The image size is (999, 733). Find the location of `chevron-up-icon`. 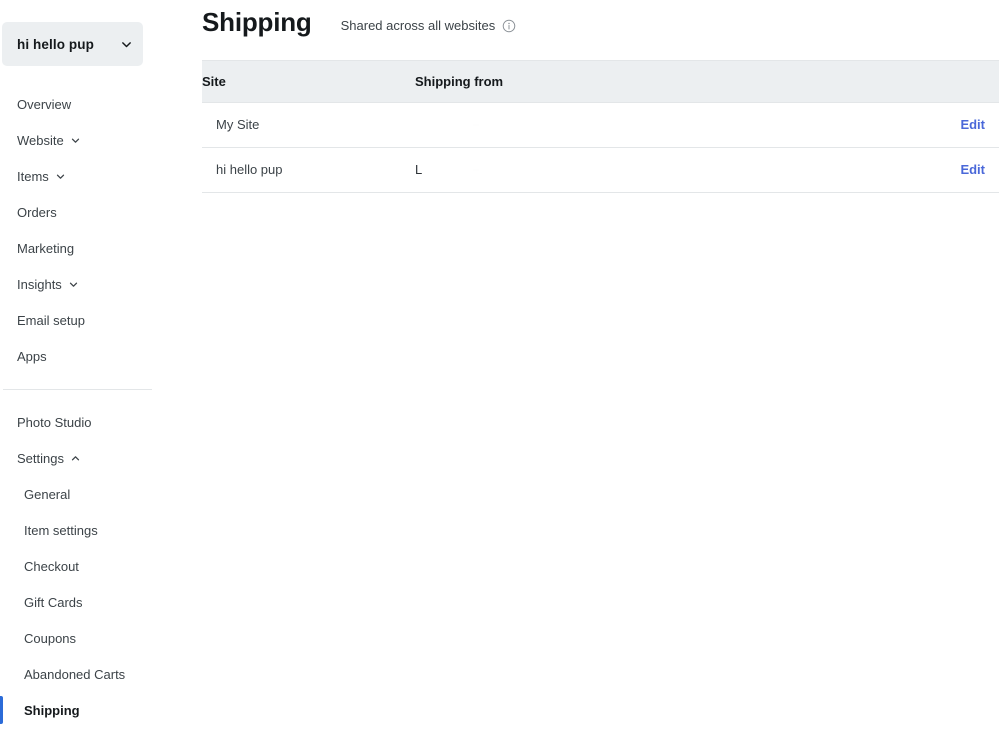

chevron-up-icon is located at coordinates (75, 458).